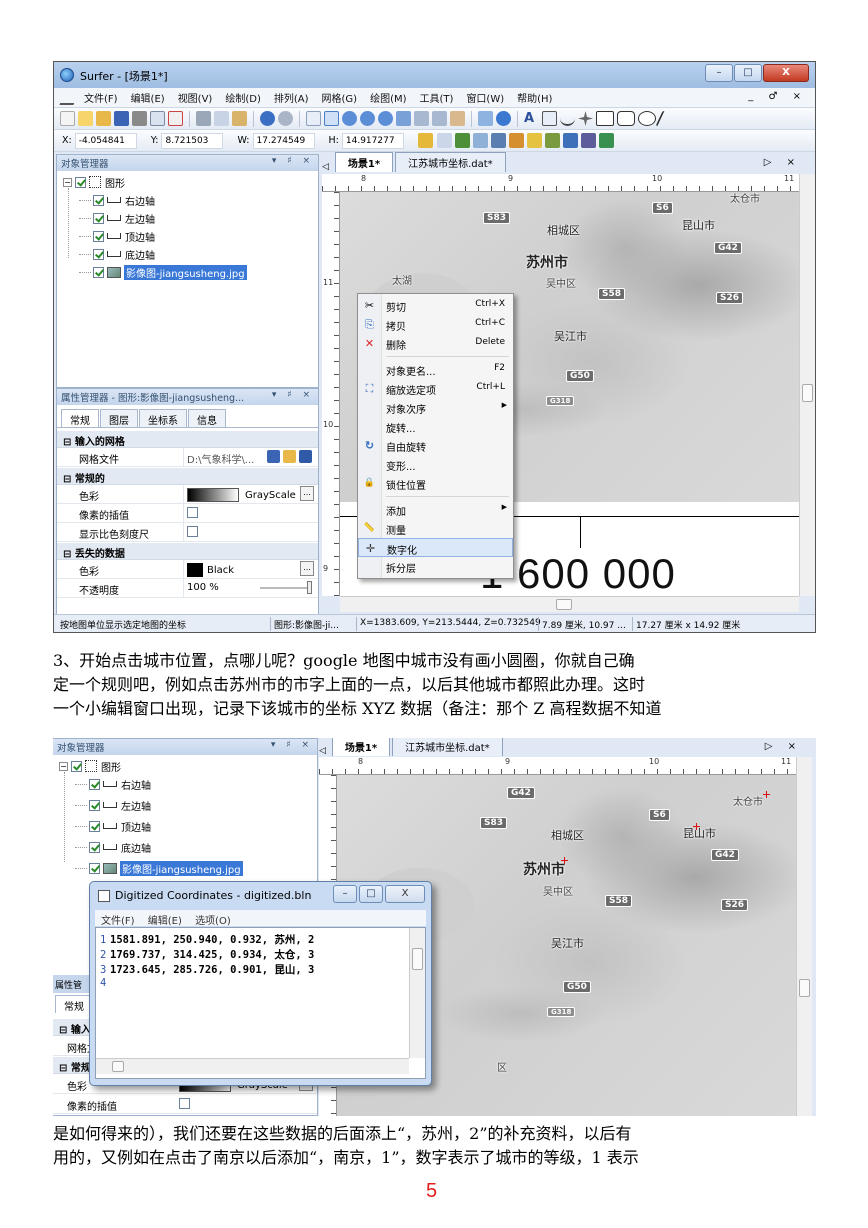 Image resolution: width=868 pixels, height=1228 pixels. I want to click on vertical-scrollbar, so click(807, 385).